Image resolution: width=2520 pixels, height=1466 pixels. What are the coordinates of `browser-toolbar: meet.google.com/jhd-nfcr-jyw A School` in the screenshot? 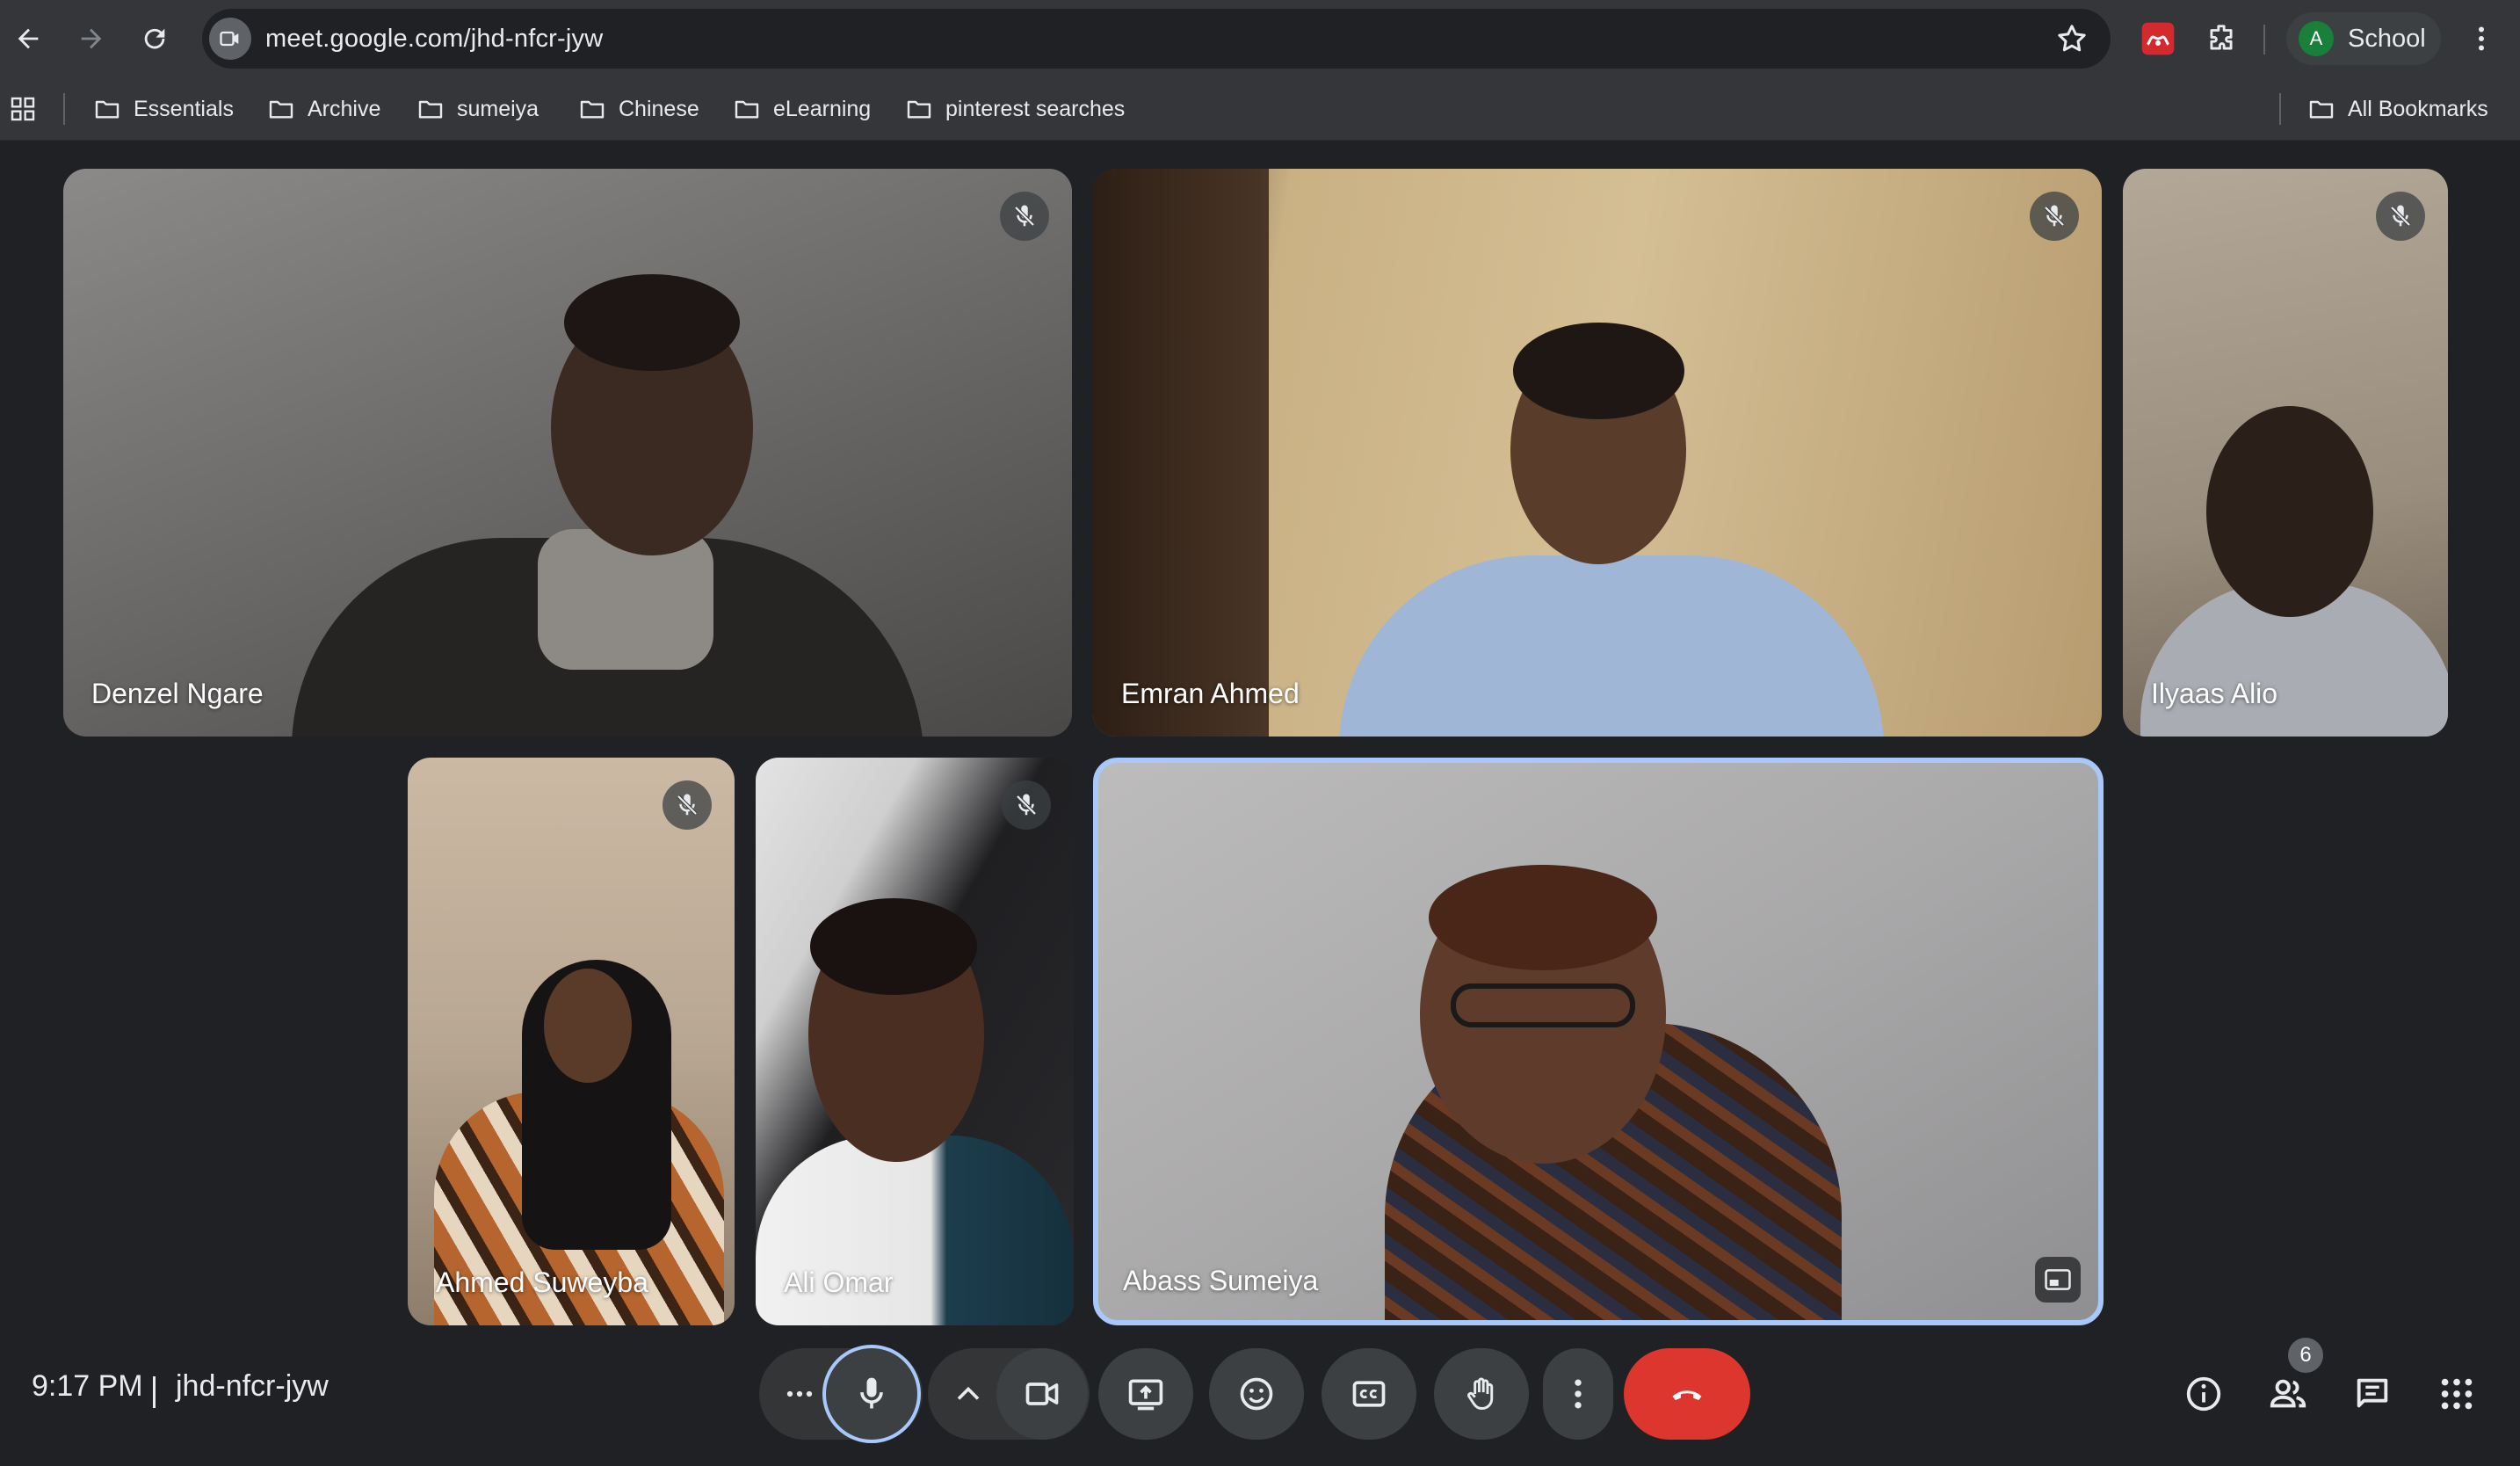 It's located at (1260, 38).